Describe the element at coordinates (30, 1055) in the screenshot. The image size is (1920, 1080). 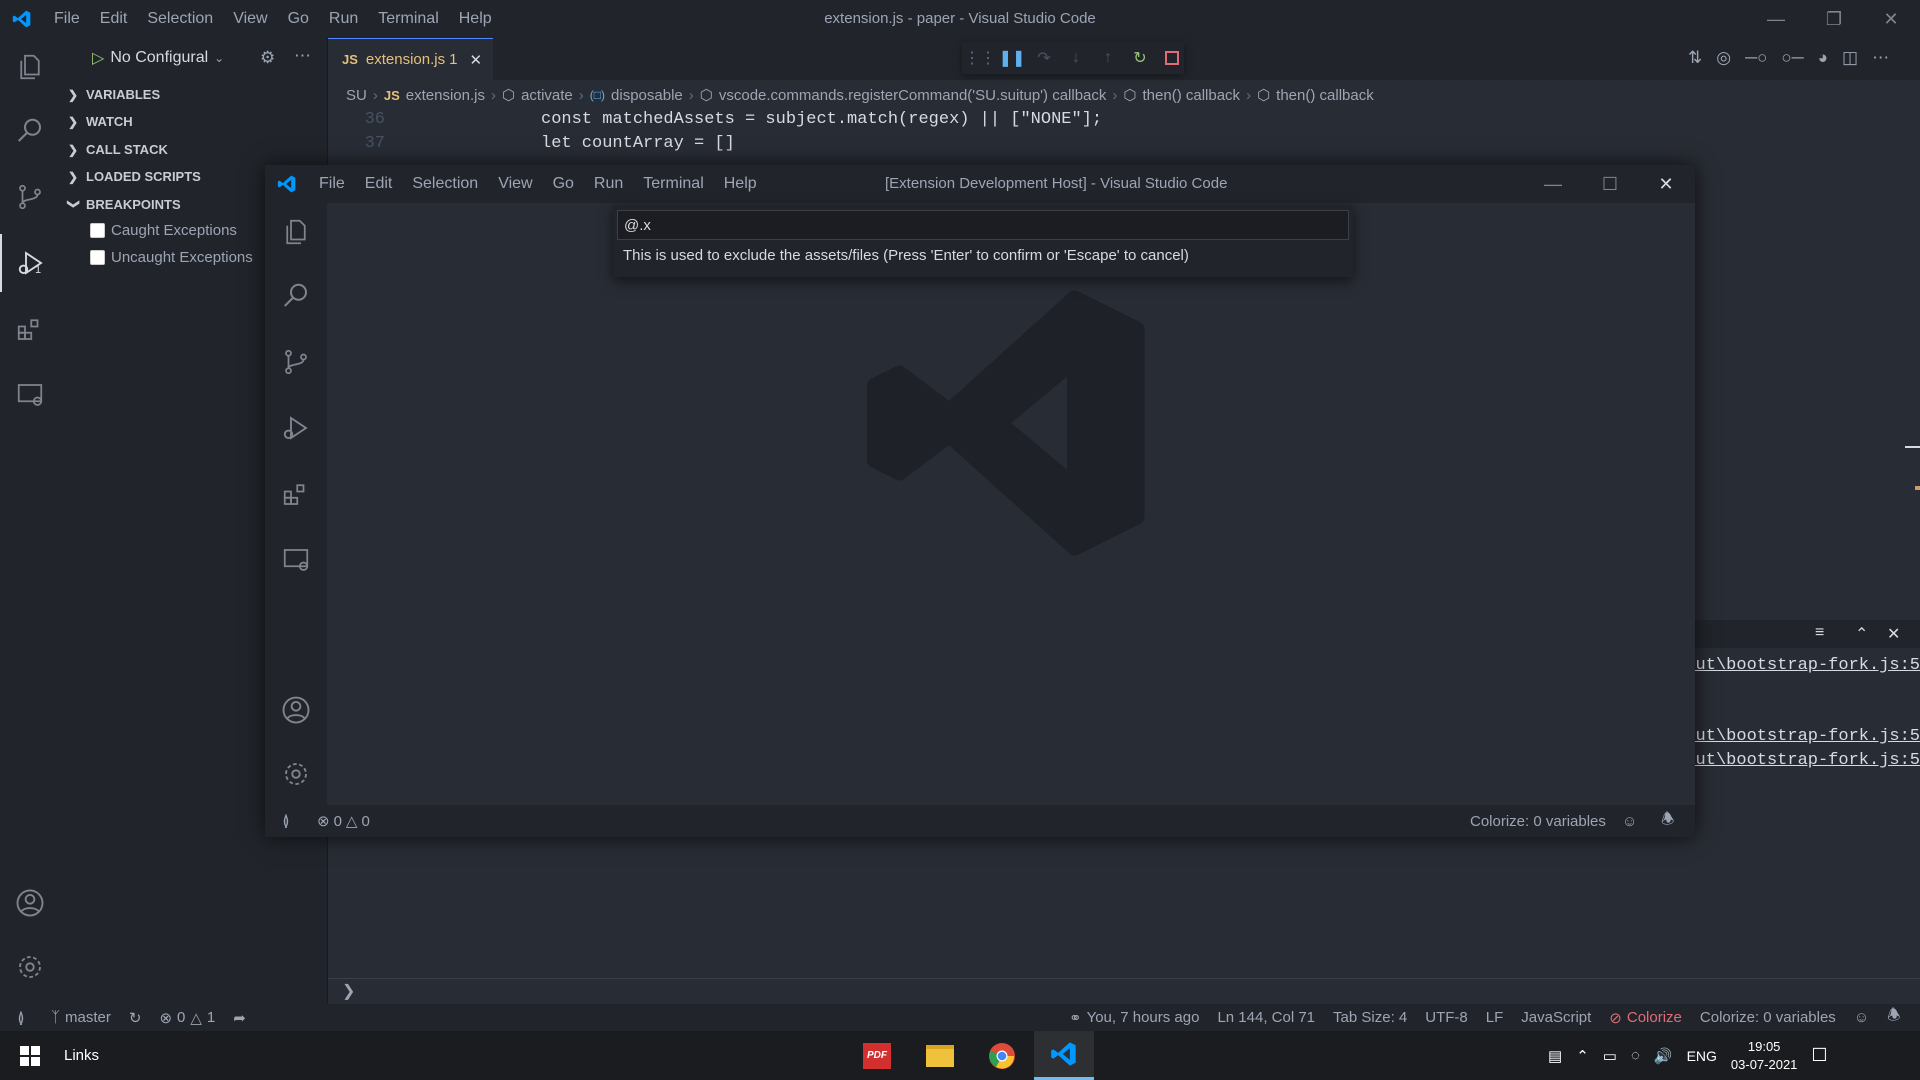
I see `windows-start-icon` at that location.